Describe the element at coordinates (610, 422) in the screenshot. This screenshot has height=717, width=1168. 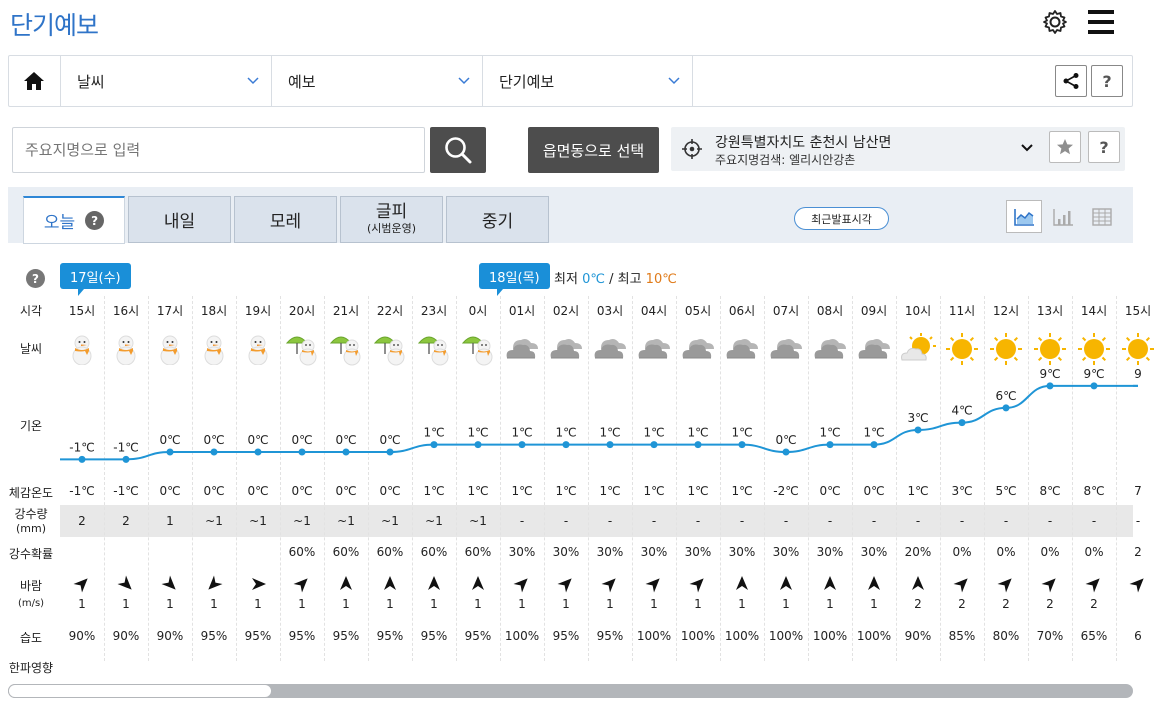
I see `temp-line` at that location.